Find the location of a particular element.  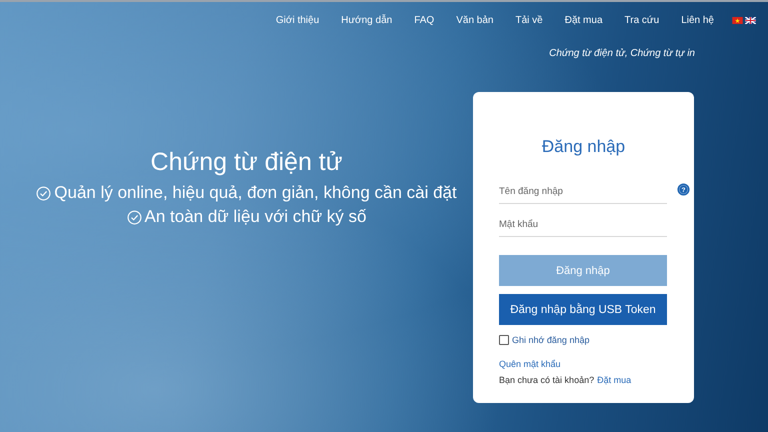

hero-title: Chứng từ điện tử is located at coordinates (246, 162).